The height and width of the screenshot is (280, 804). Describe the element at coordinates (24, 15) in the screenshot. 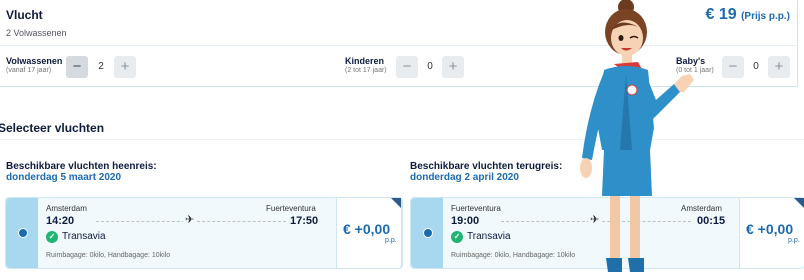

I see `flight-title: Vlucht` at that location.